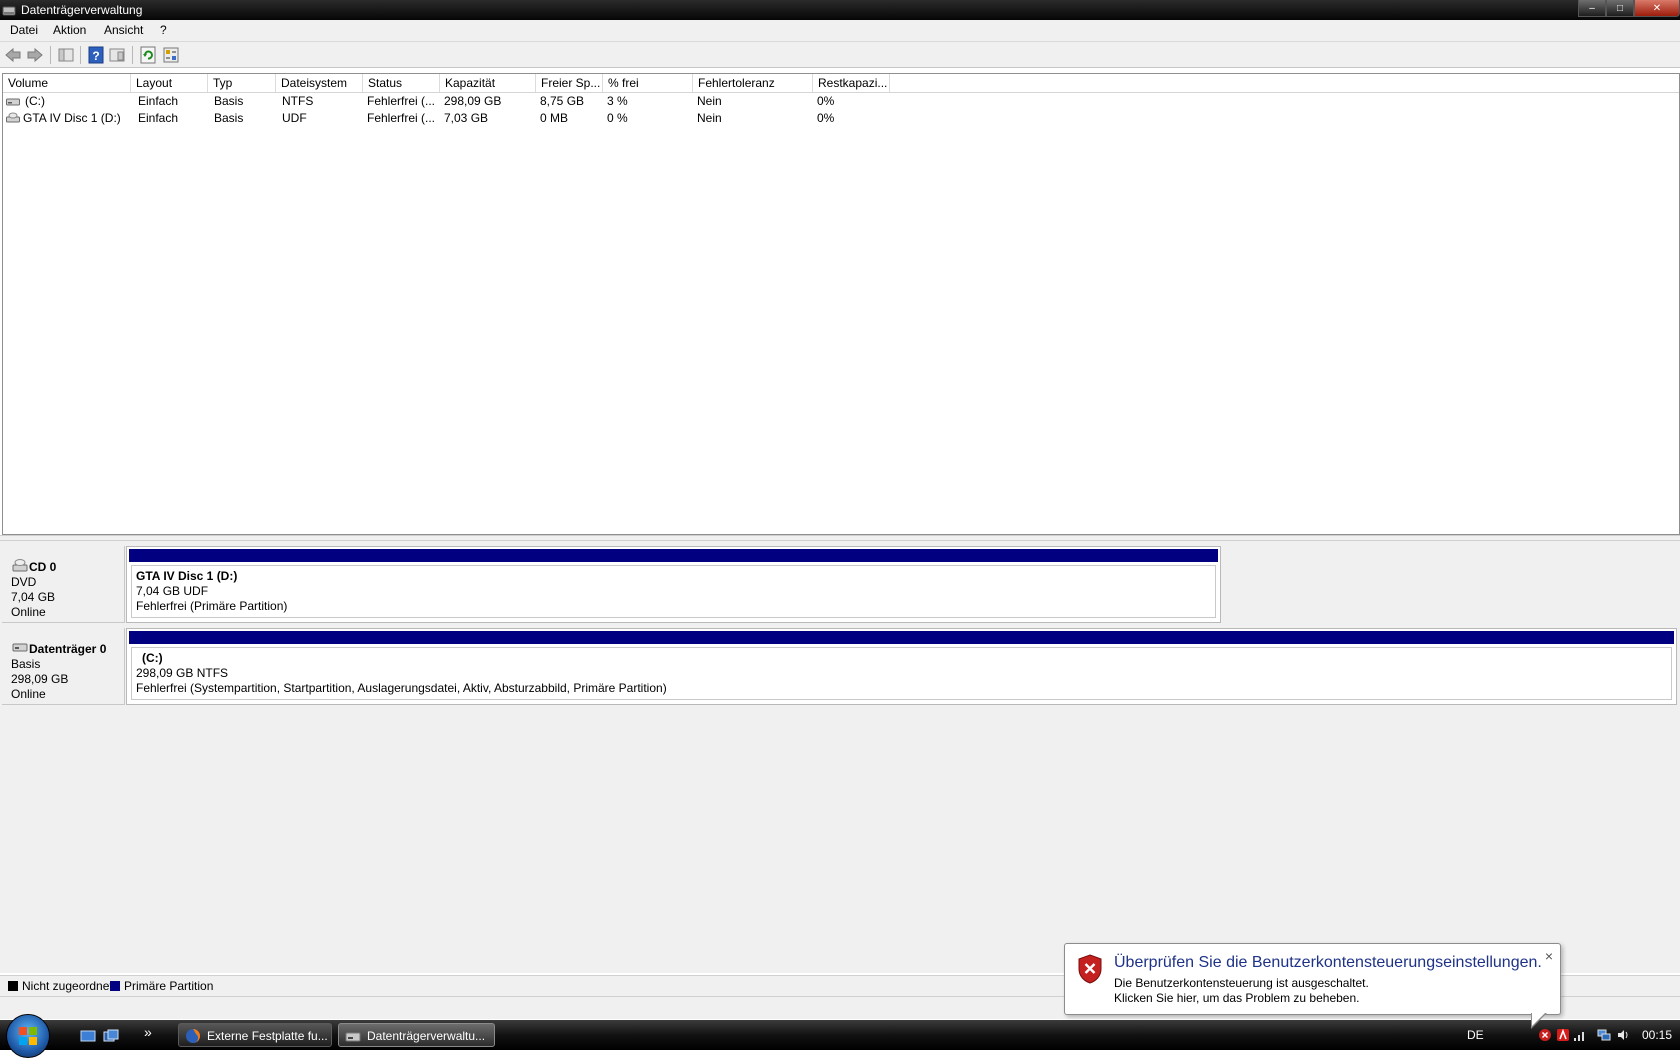 Image resolution: width=1680 pixels, height=1060 pixels. I want to click on menu-bar: Datei Aktion Ansicht ?, so click(840, 31).